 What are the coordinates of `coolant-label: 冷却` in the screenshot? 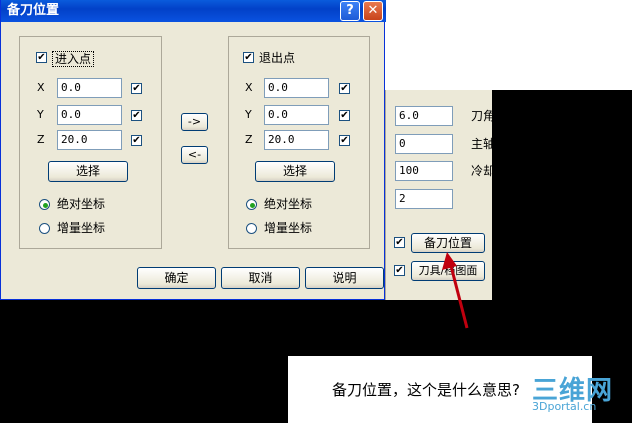 It's located at (483, 171).